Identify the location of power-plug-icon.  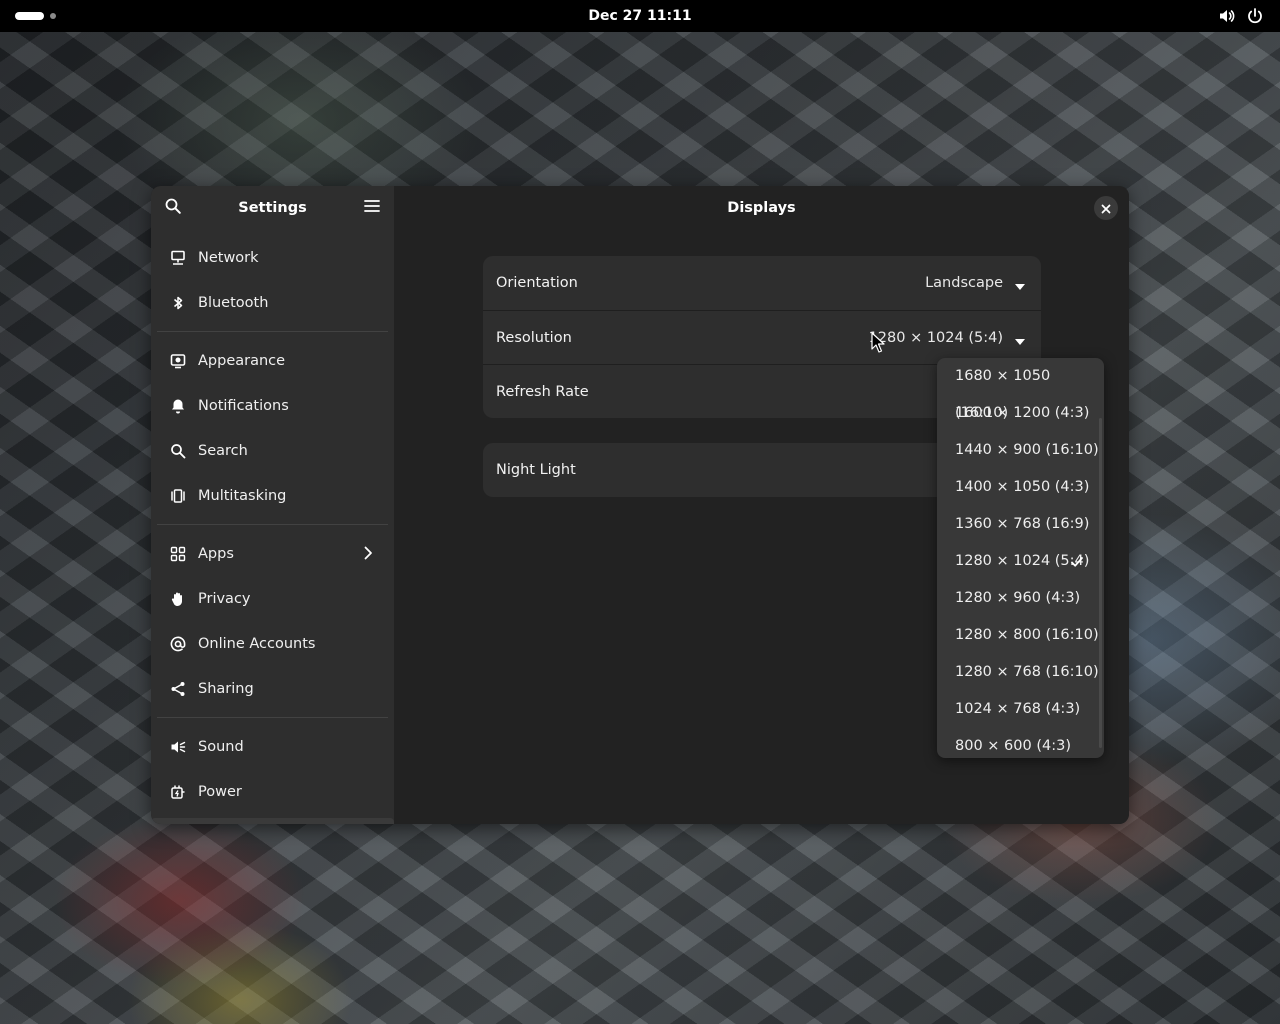
(178, 792).